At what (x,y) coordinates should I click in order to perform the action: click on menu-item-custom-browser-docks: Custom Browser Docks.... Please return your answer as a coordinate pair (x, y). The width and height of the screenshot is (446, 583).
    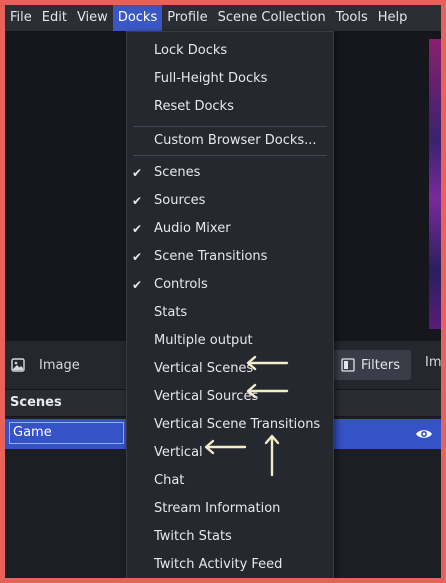
    Looking at the image, I should click on (230, 141).